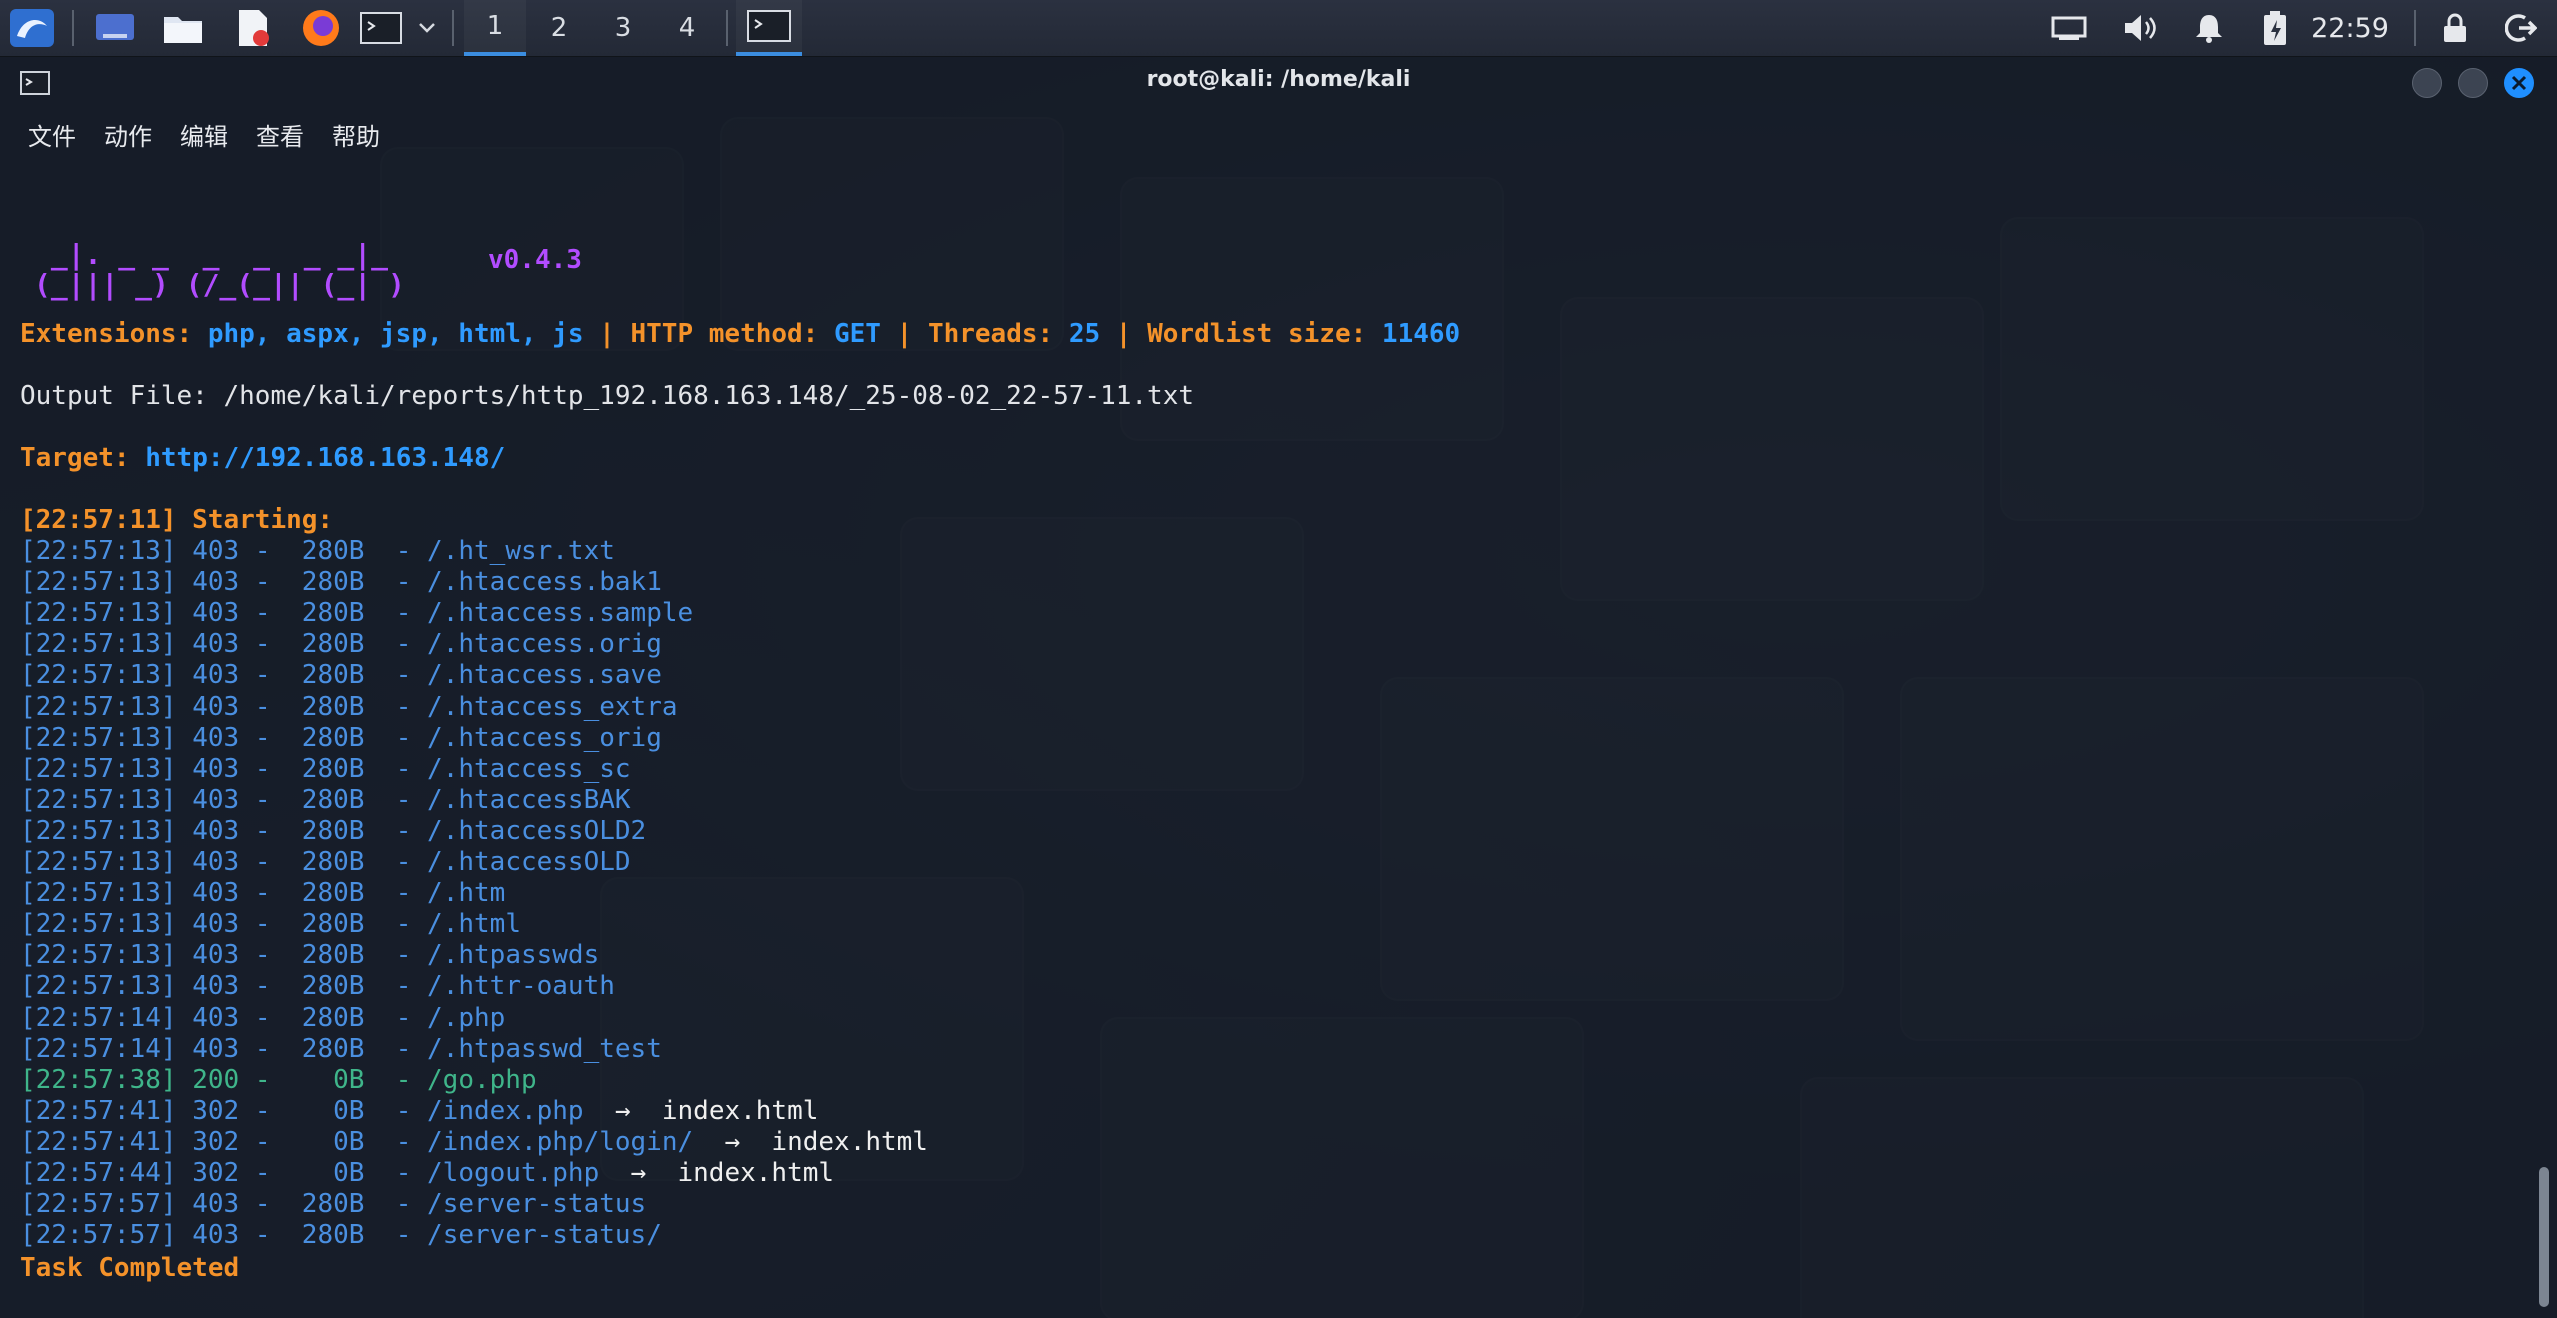  Describe the element at coordinates (427, 28) in the screenshot. I see `dropdown-chevron-icon` at that location.